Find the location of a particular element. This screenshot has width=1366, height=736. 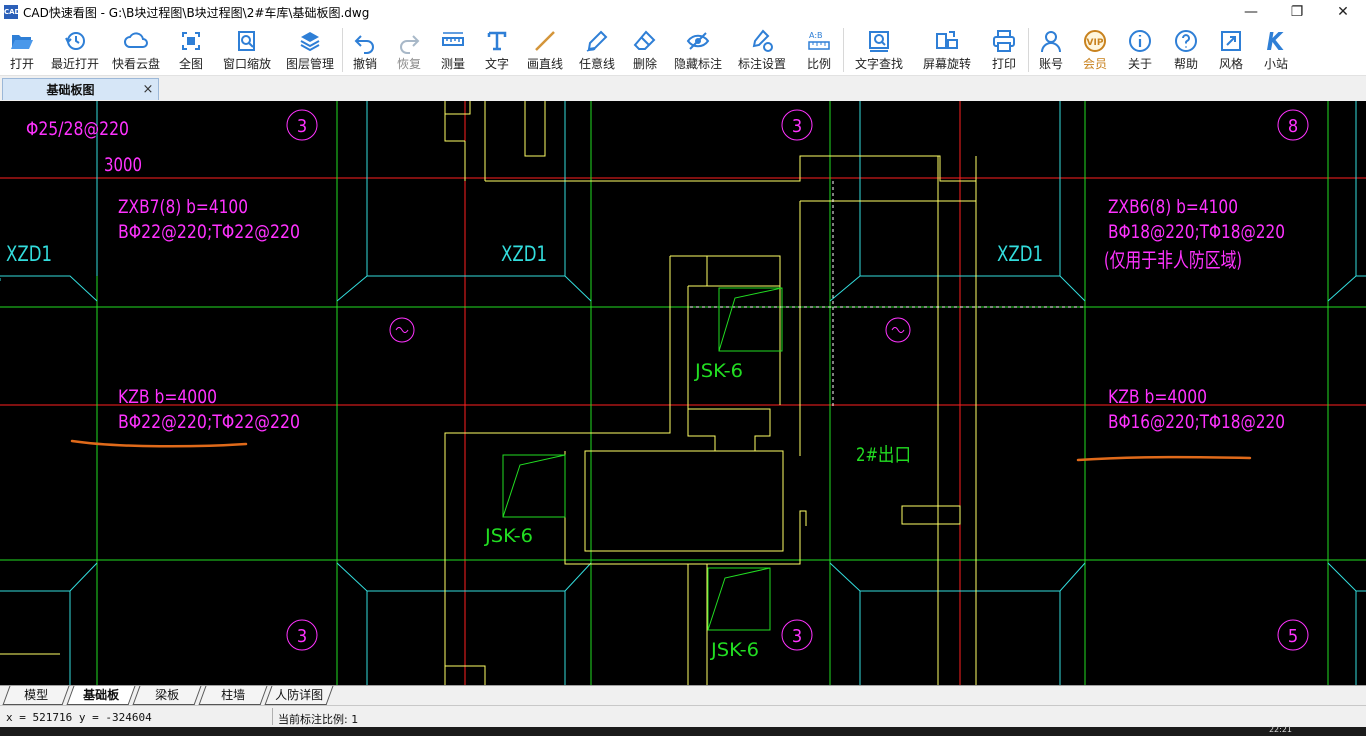

layers-button: 图层管理 is located at coordinates (310, 50).